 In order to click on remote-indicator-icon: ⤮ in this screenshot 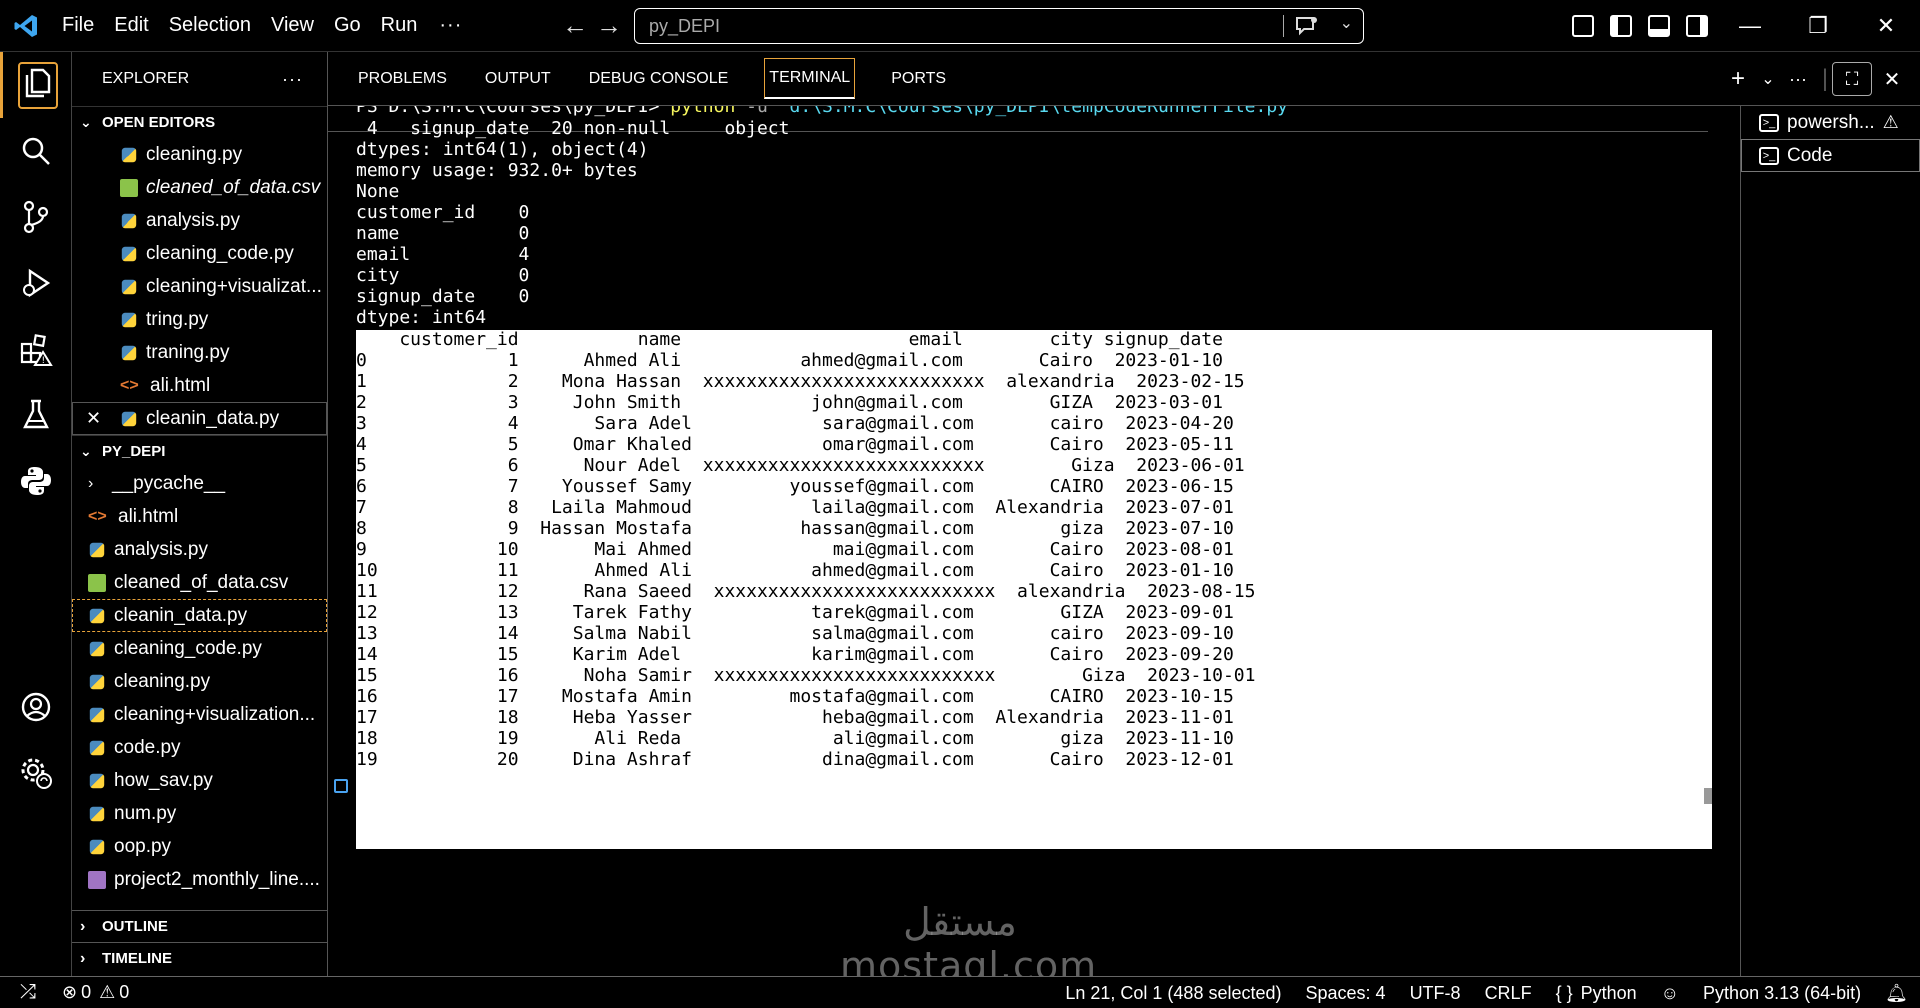, I will do `click(28, 992)`.